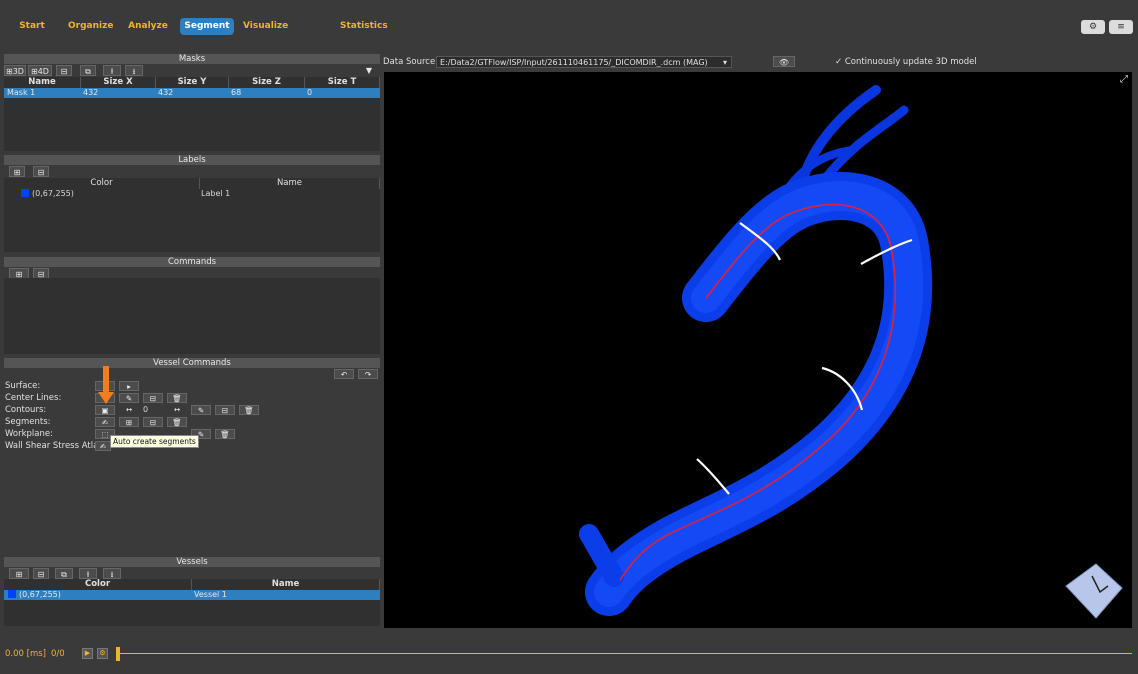  Describe the element at coordinates (192, 59) in the screenshot. I see `masks-title: Masks` at that location.